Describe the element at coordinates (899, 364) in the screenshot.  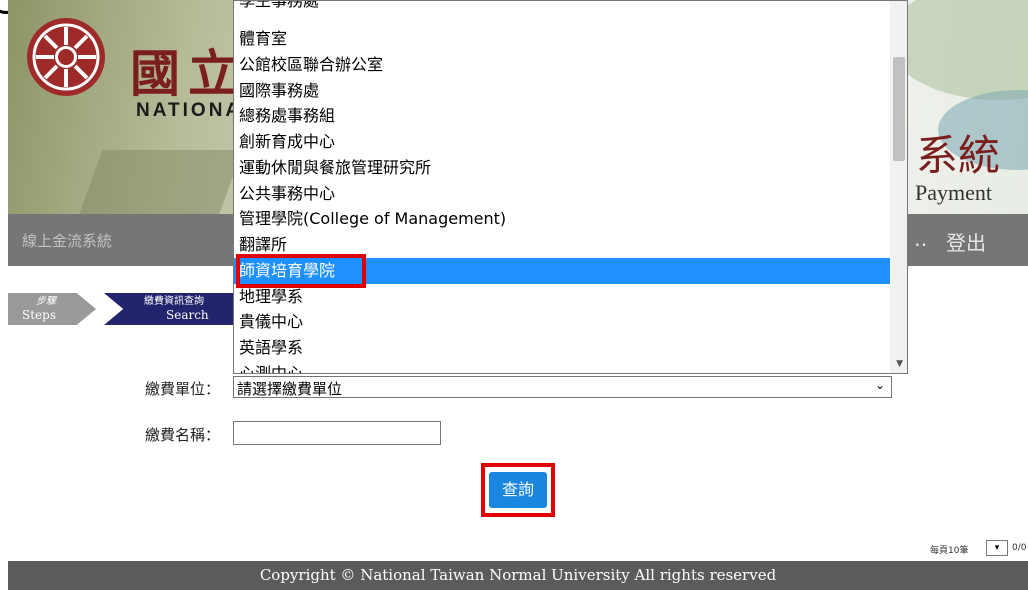
I see `scroll-down-icon: ▼` at that location.